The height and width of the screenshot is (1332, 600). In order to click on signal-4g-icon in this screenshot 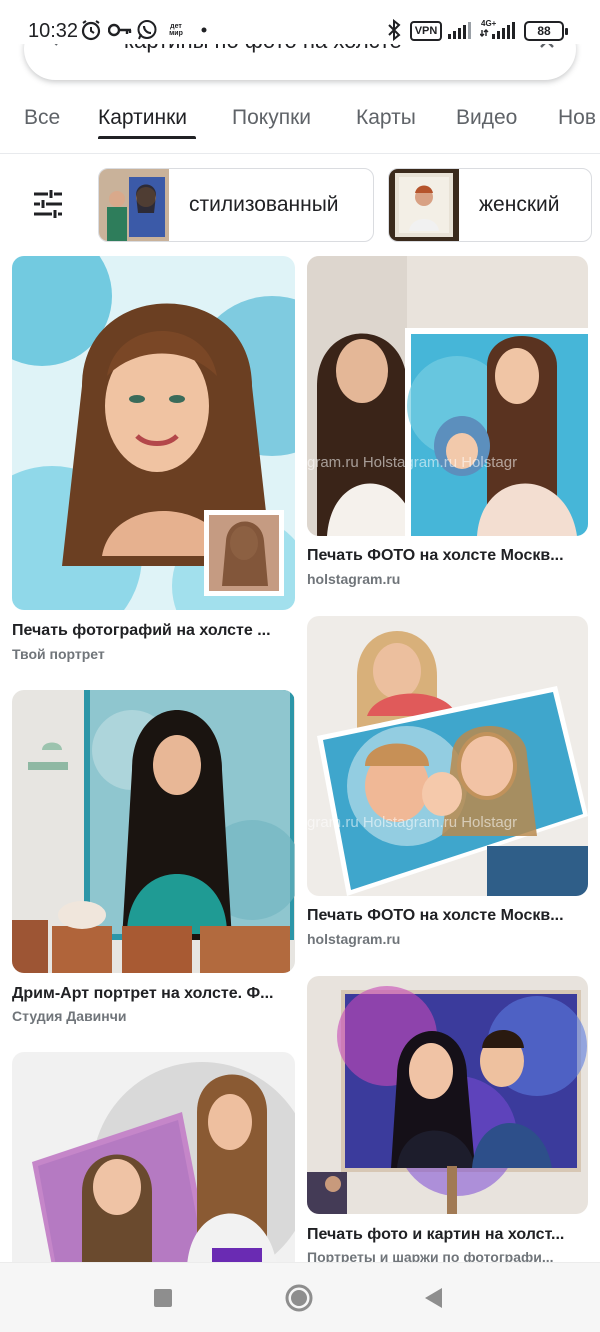, I will do `click(499, 30)`.